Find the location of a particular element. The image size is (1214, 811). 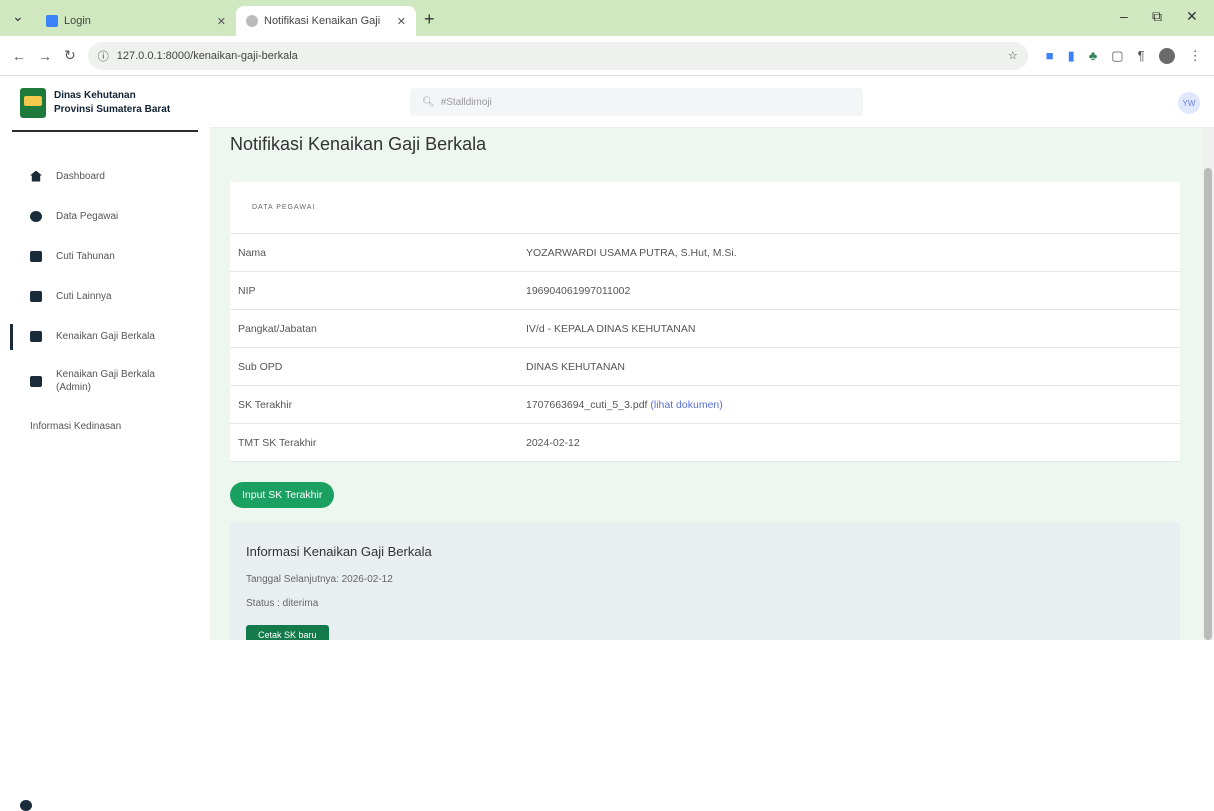

users-icon is located at coordinates (36, 216).